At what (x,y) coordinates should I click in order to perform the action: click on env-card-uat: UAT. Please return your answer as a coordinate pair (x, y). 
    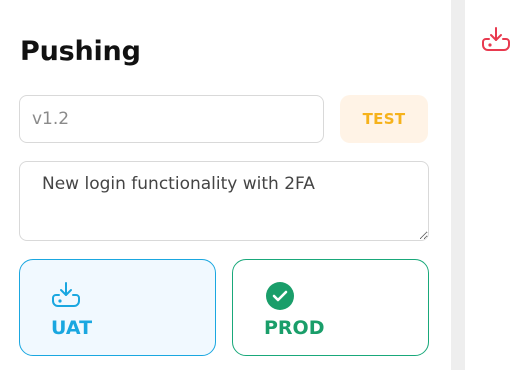
    Looking at the image, I should click on (117, 307).